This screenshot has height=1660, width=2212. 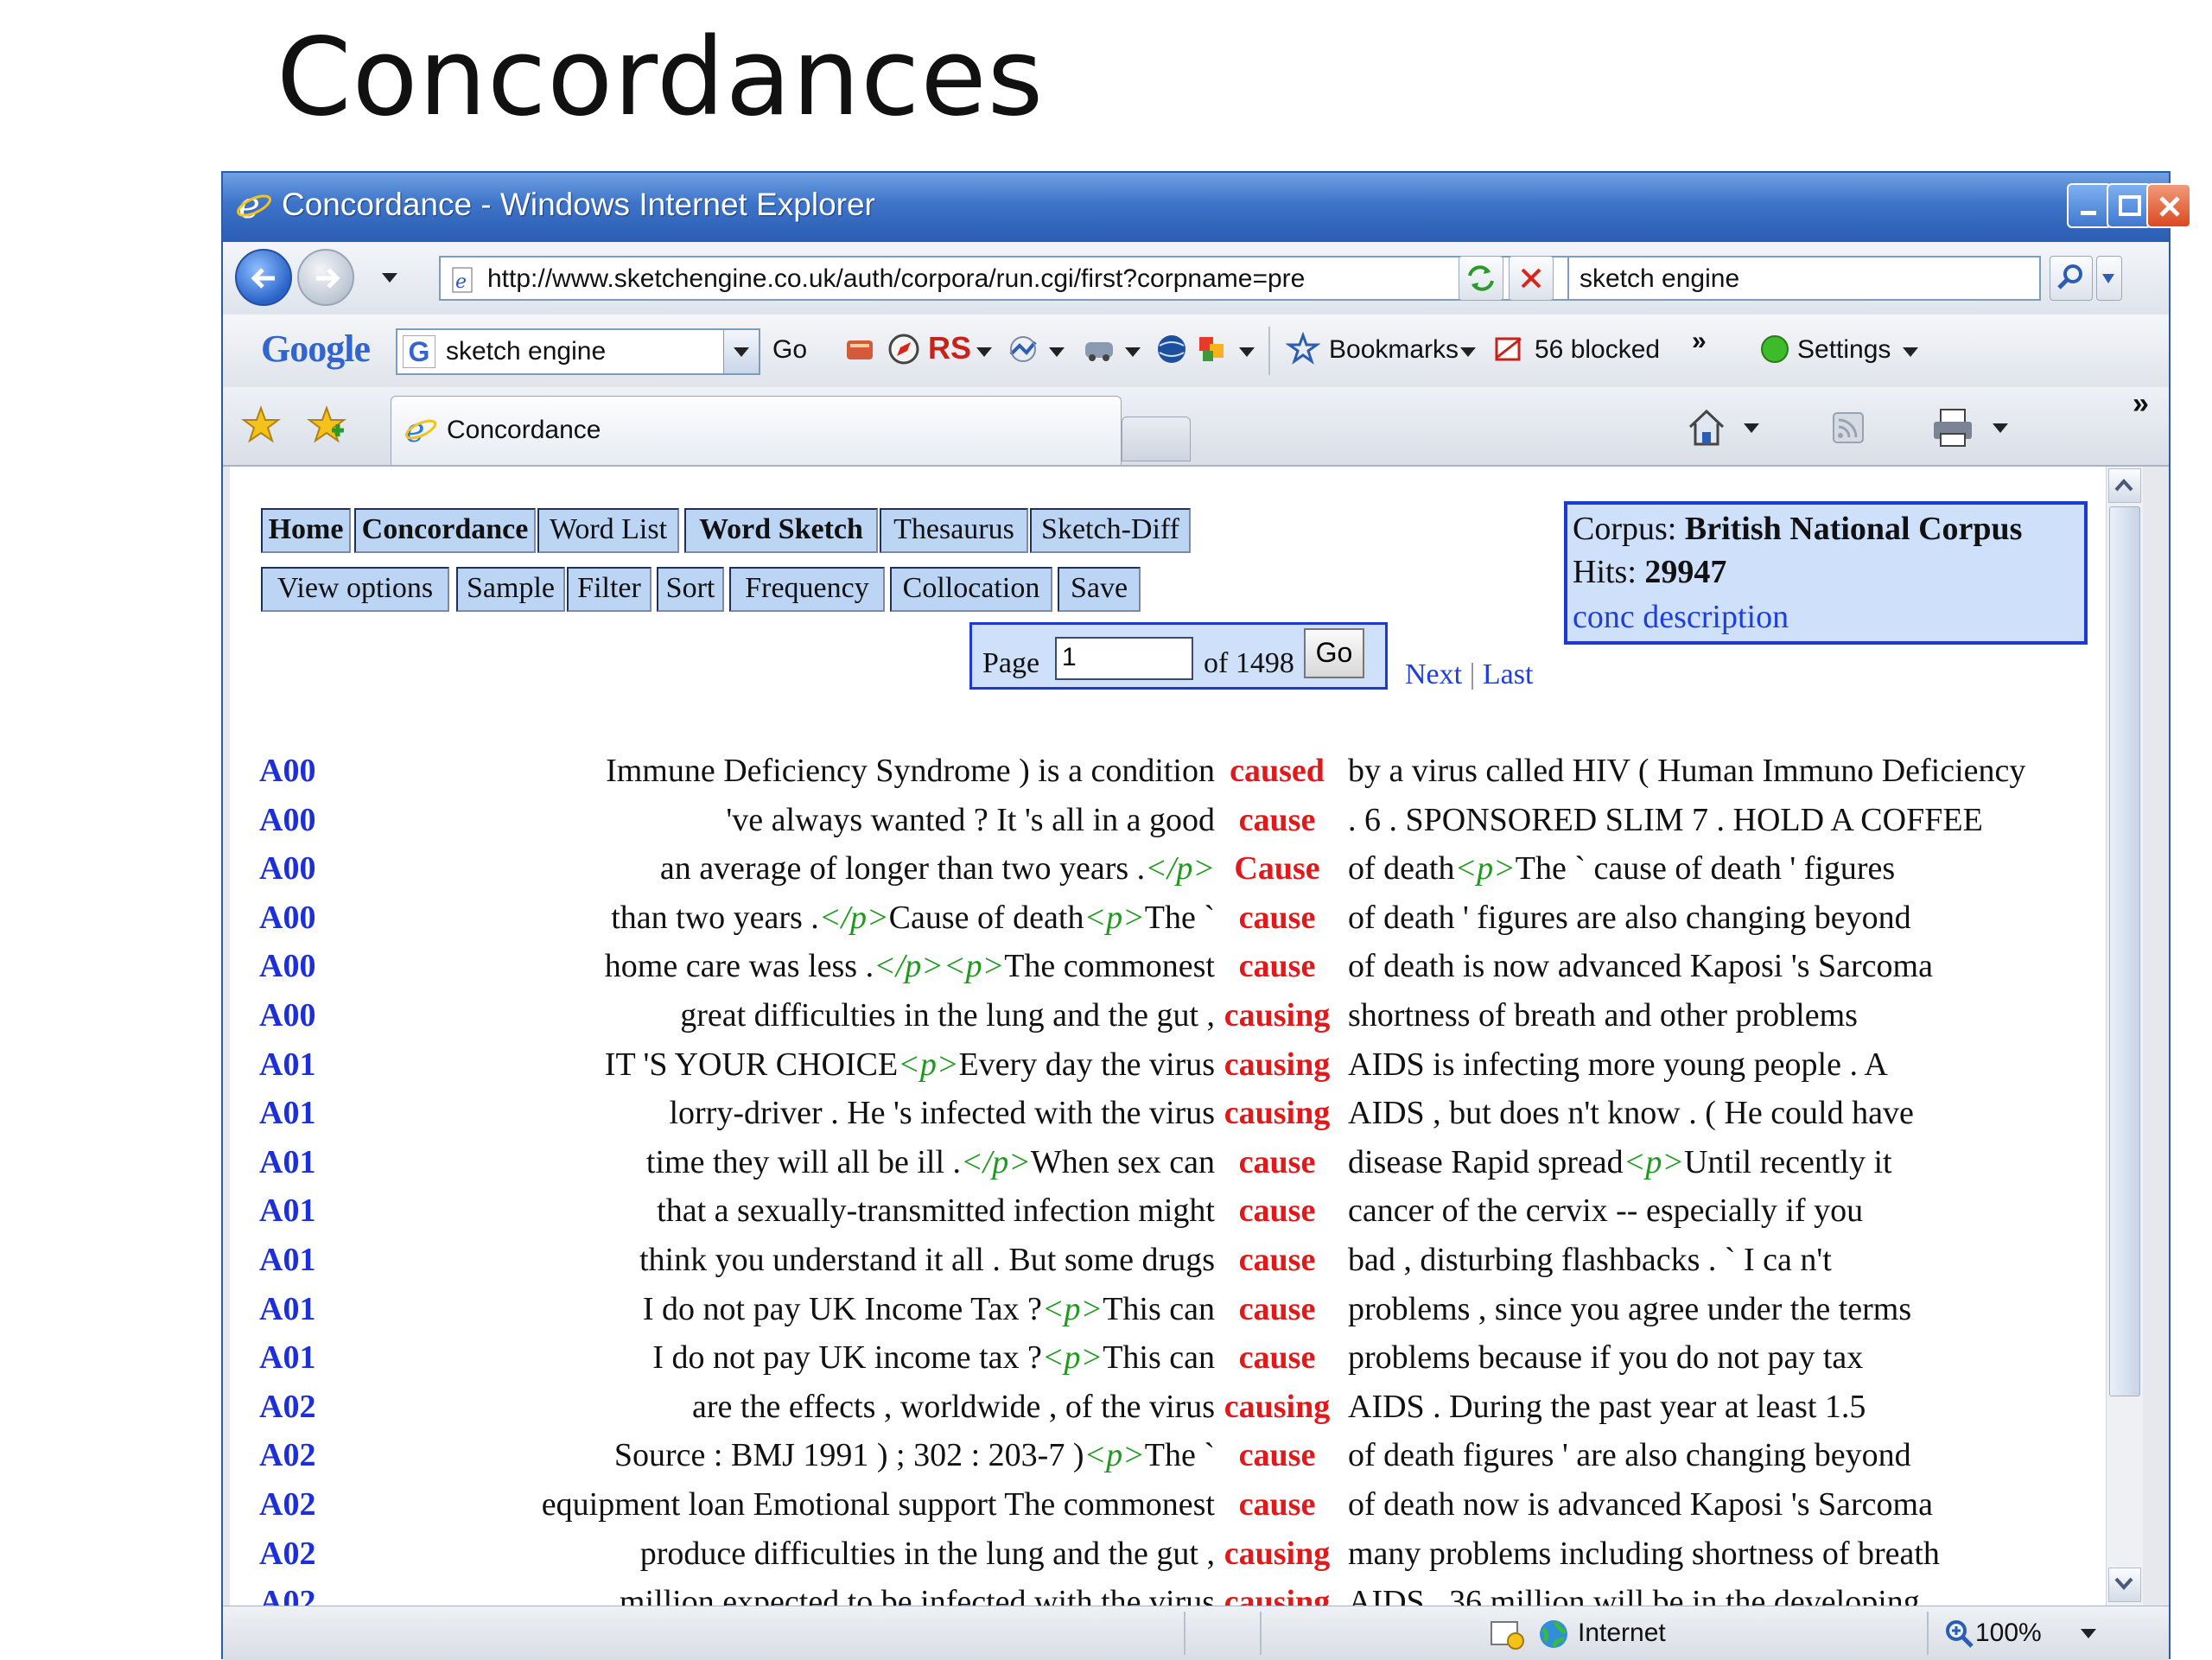 What do you see at coordinates (2124, 1585) in the screenshot?
I see `scroll-down-button` at bounding box center [2124, 1585].